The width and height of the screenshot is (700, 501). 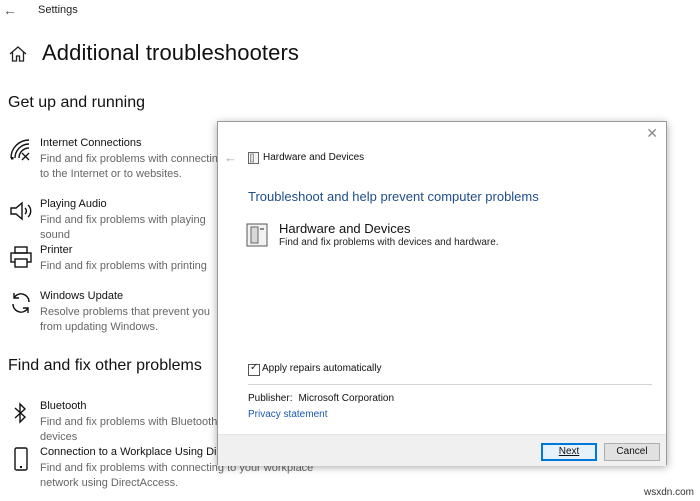 What do you see at coordinates (450, 384) in the screenshot?
I see `divider` at bounding box center [450, 384].